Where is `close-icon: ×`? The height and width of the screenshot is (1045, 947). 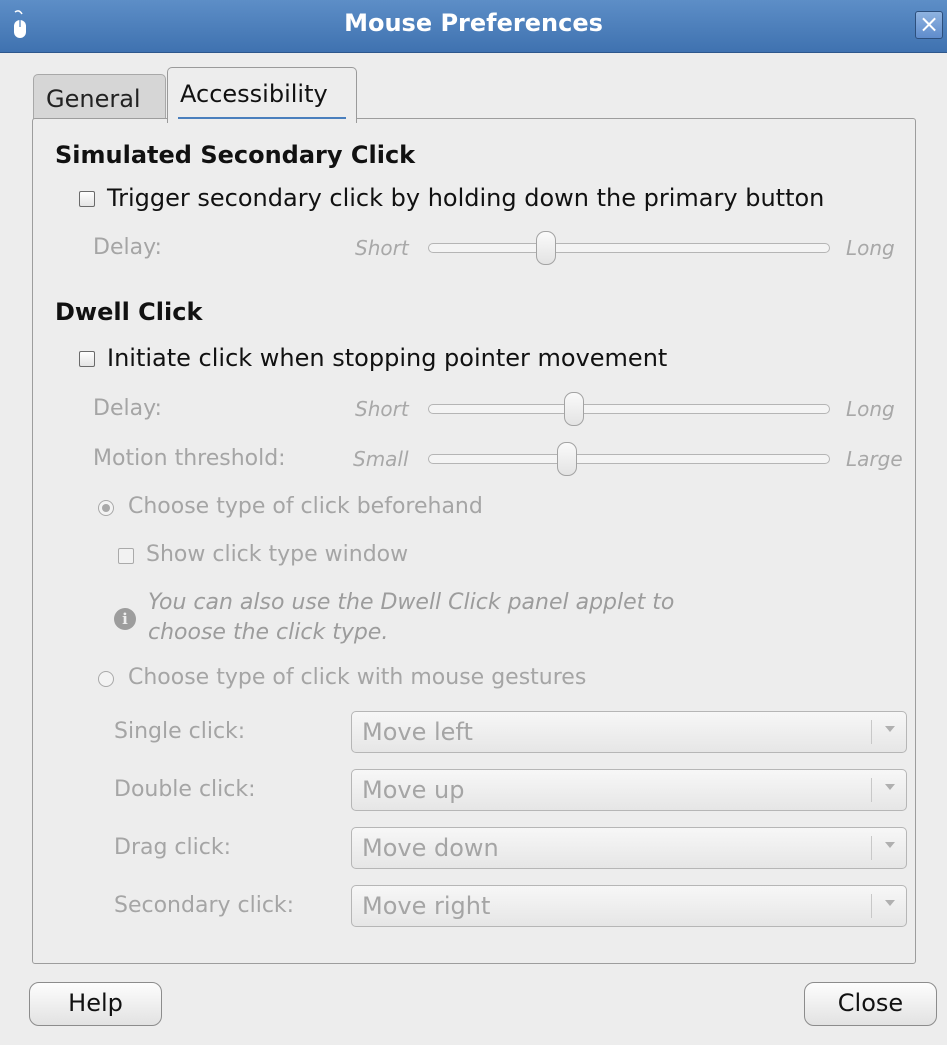 close-icon: × is located at coordinates (929, 24).